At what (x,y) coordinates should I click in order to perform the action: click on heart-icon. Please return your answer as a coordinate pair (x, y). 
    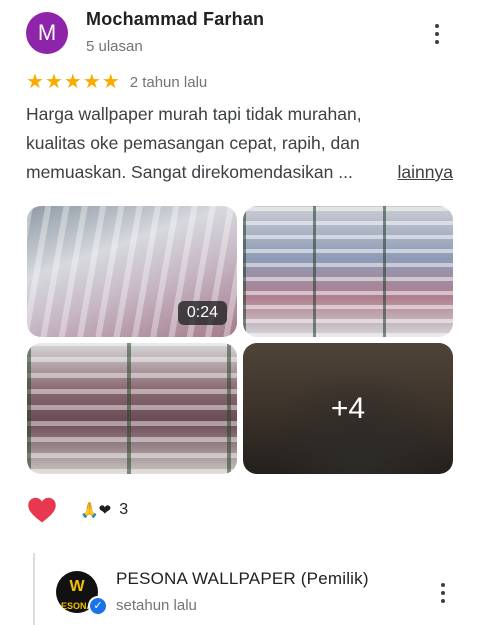
    Looking at the image, I should click on (42, 510).